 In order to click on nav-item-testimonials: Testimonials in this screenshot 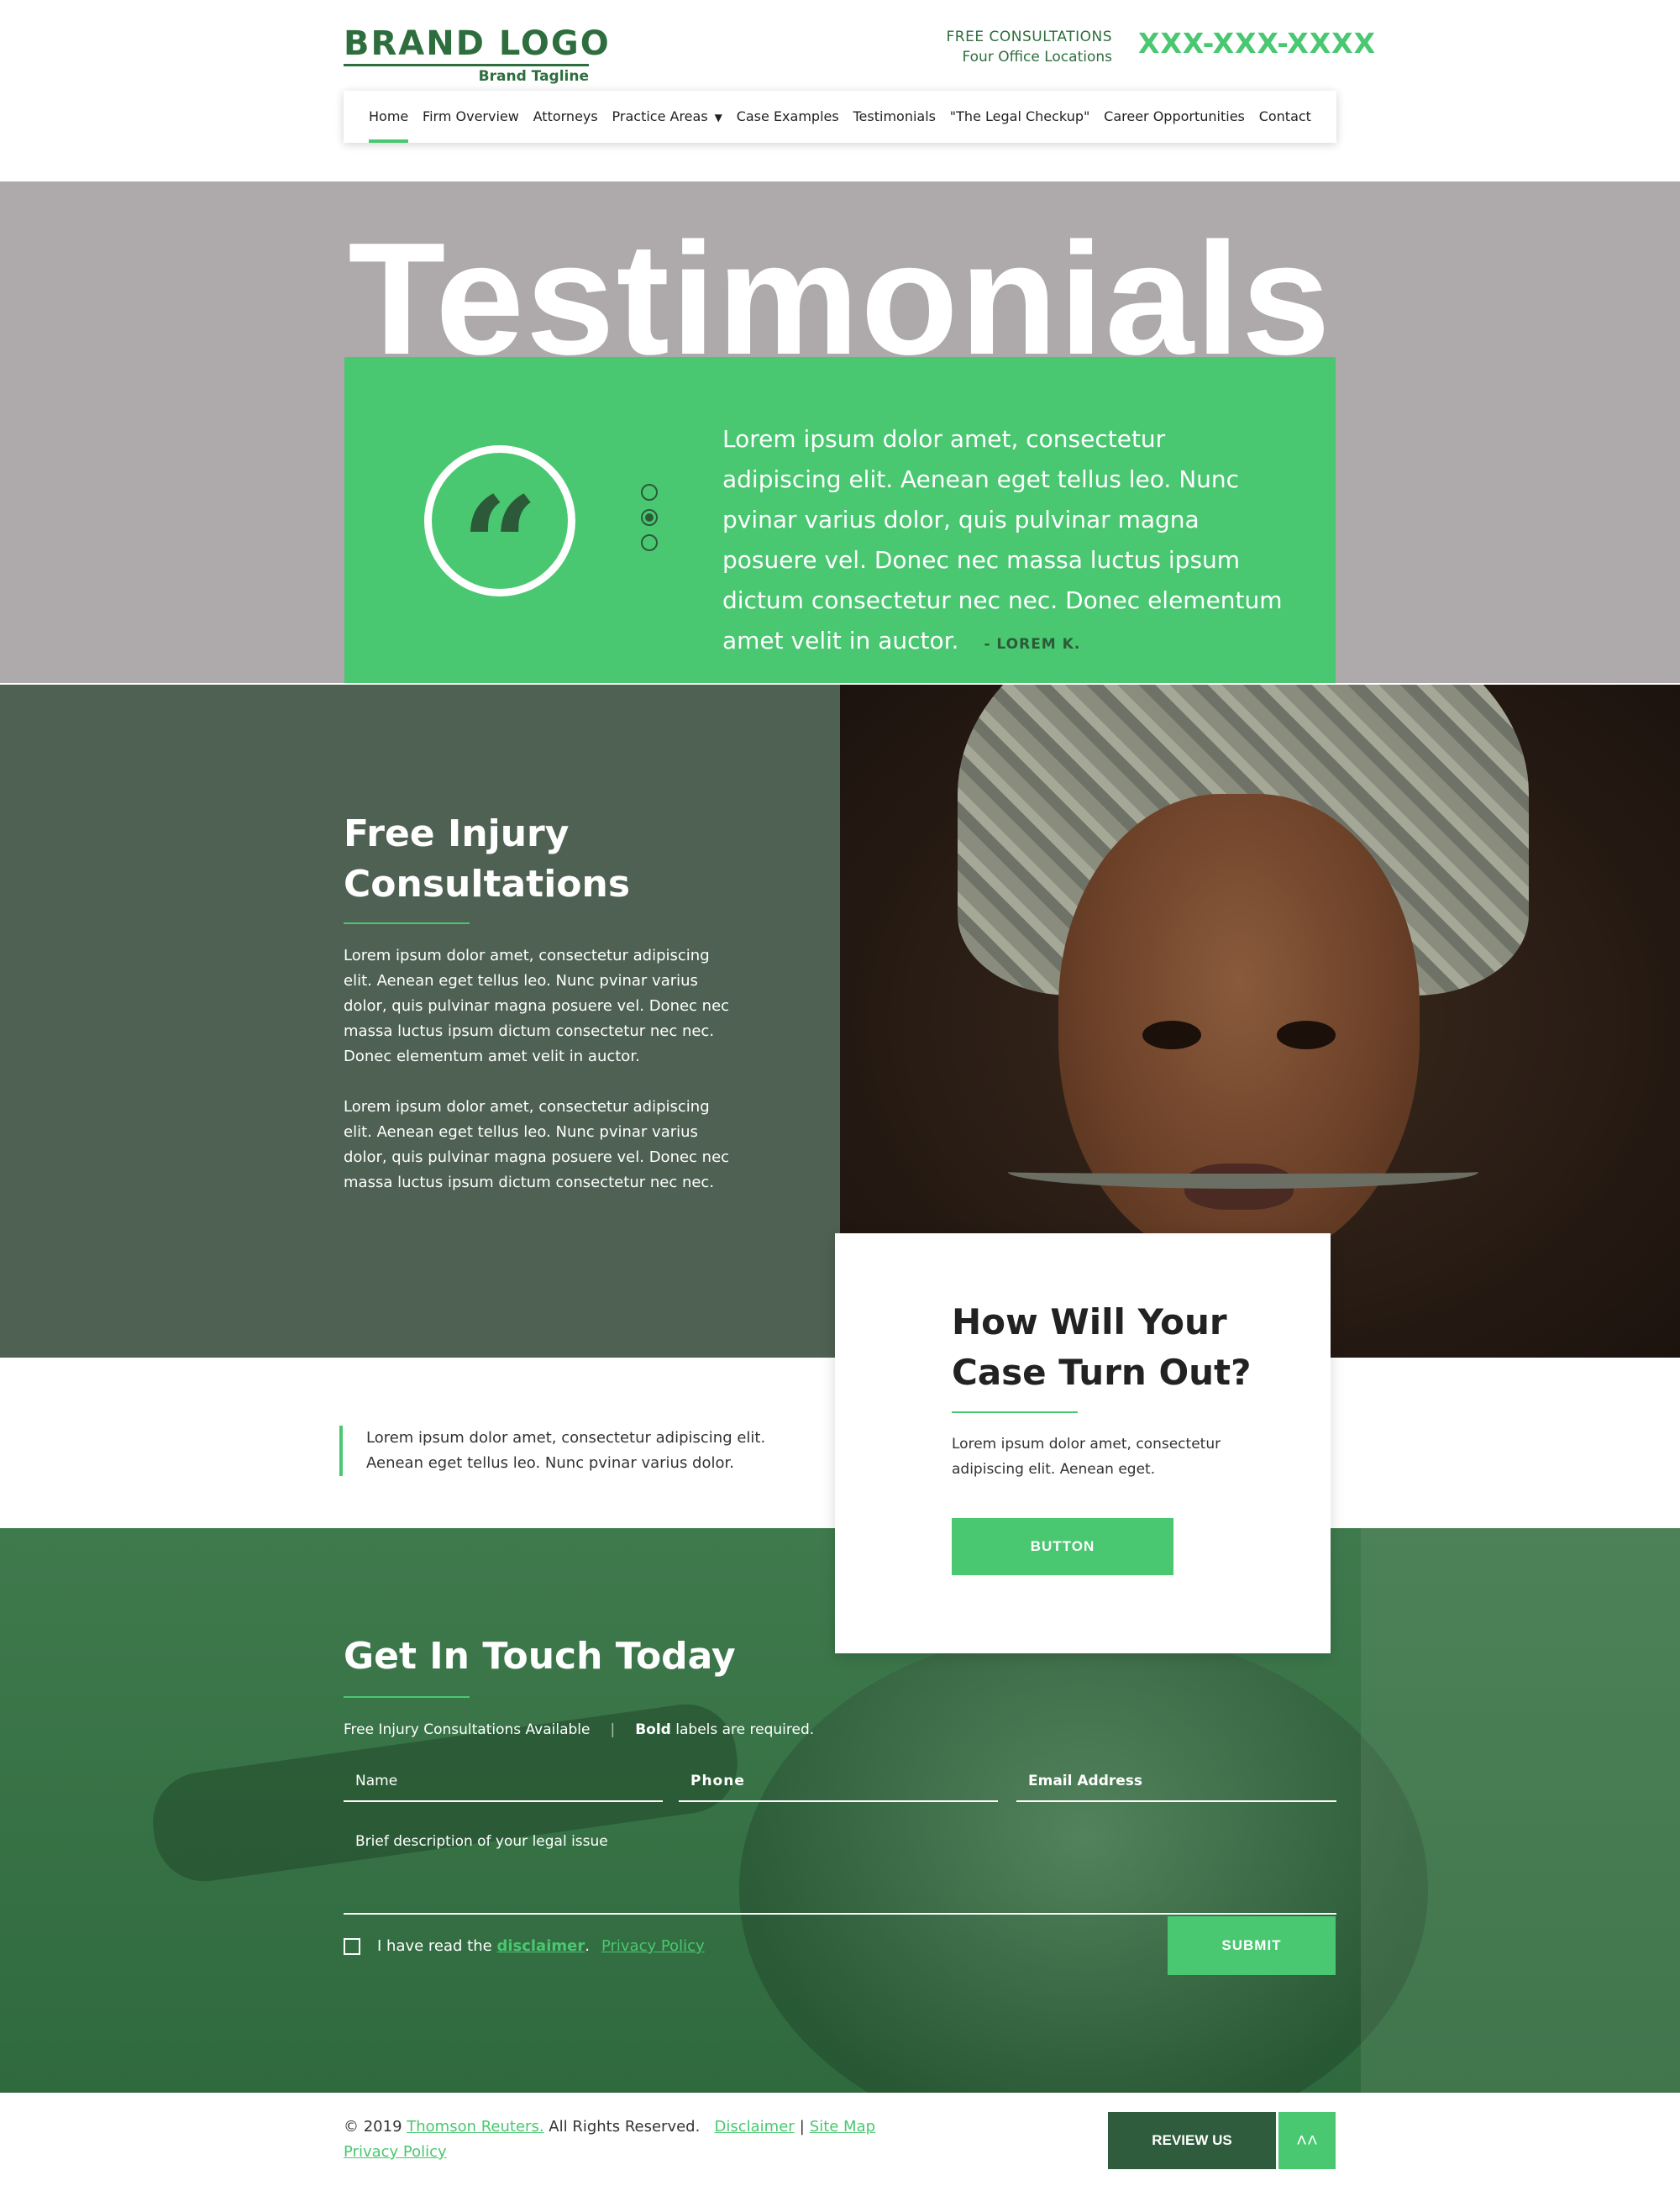, I will do `click(895, 117)`.